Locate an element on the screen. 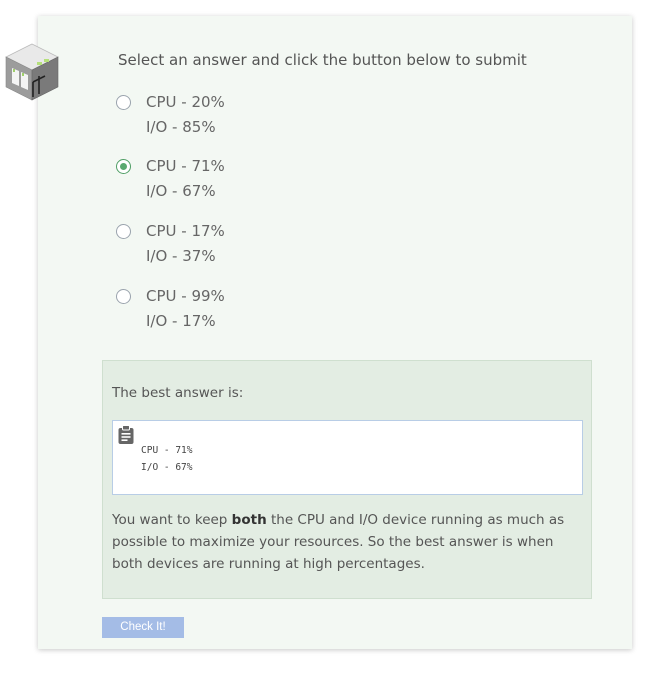  answer-io-text: I/O - 17% is located at coordinates (181, 320).